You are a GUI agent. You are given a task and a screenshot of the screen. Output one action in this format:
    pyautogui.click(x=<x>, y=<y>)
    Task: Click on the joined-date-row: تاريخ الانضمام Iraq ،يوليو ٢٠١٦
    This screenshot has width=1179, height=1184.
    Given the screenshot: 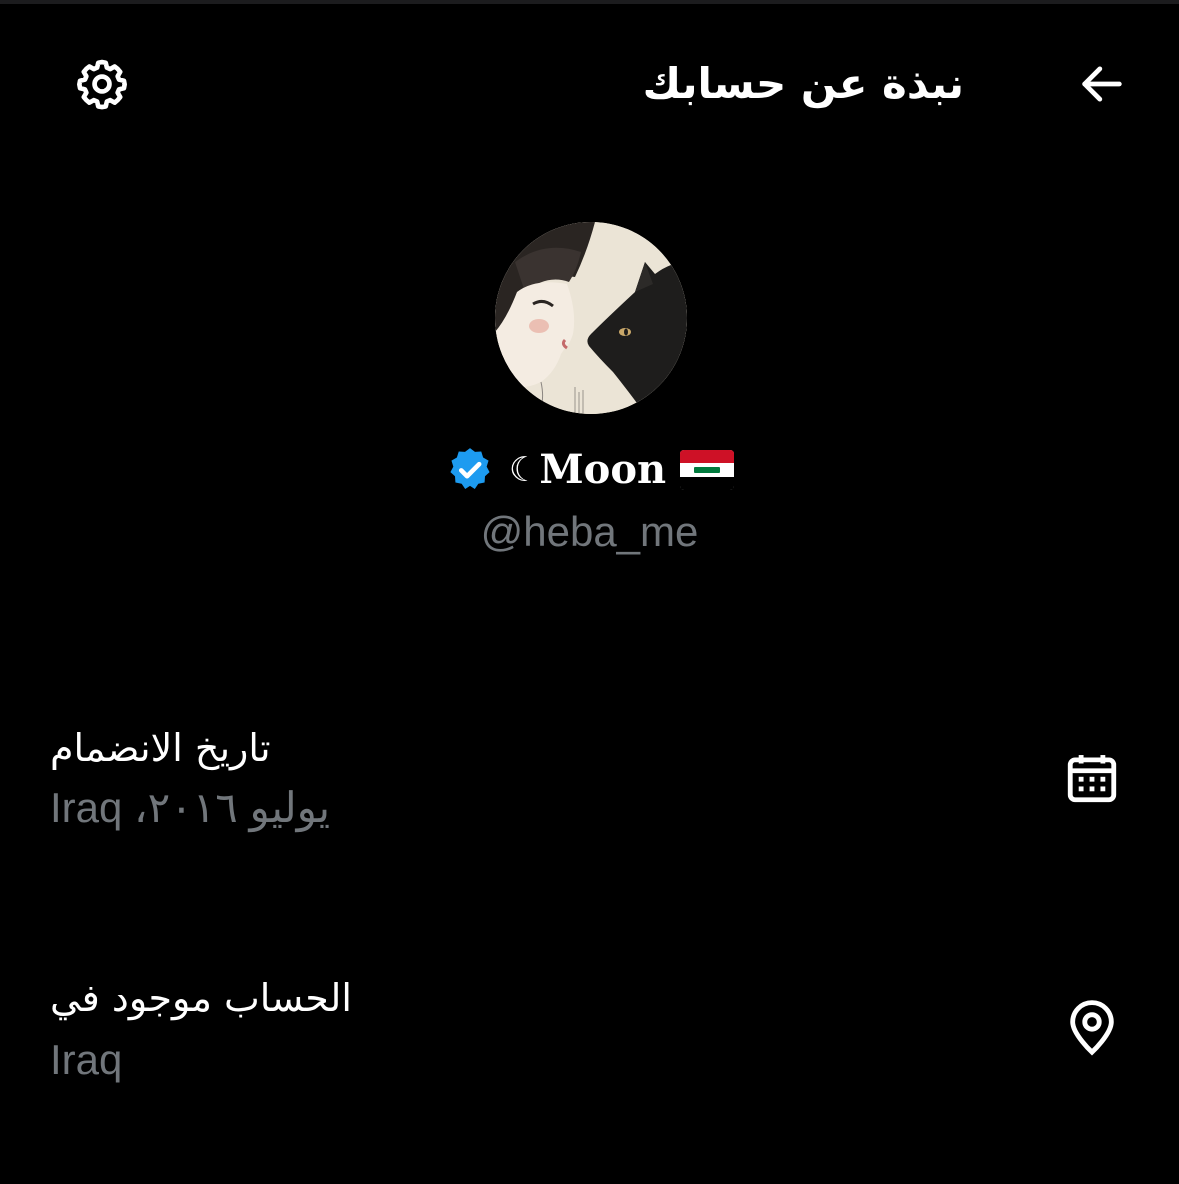 What is the action you would take?
    pyautogui.click(x=589, y=780)
    